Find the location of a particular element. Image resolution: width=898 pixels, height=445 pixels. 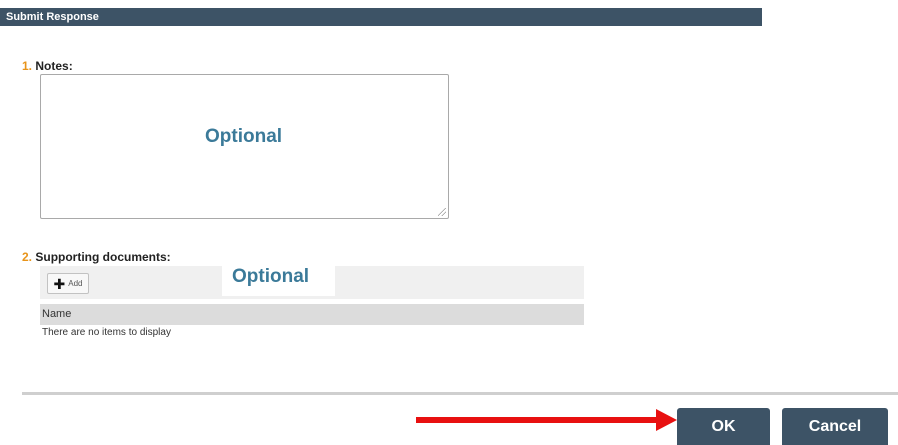

grid-column-name: Name is located at coordinates (312, 314).